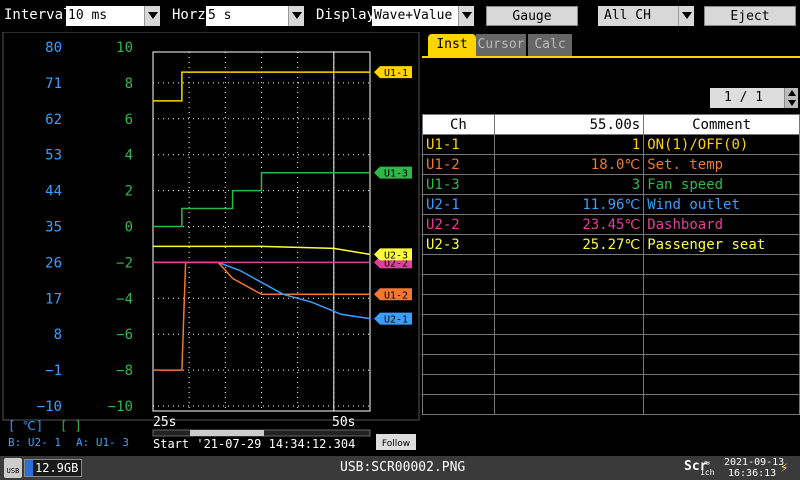 The width and height of the screenshot is (800, 480). Describe the element at coordinates (120, 407) in the screenshot. I see `right-tick-label: −10` at that location.